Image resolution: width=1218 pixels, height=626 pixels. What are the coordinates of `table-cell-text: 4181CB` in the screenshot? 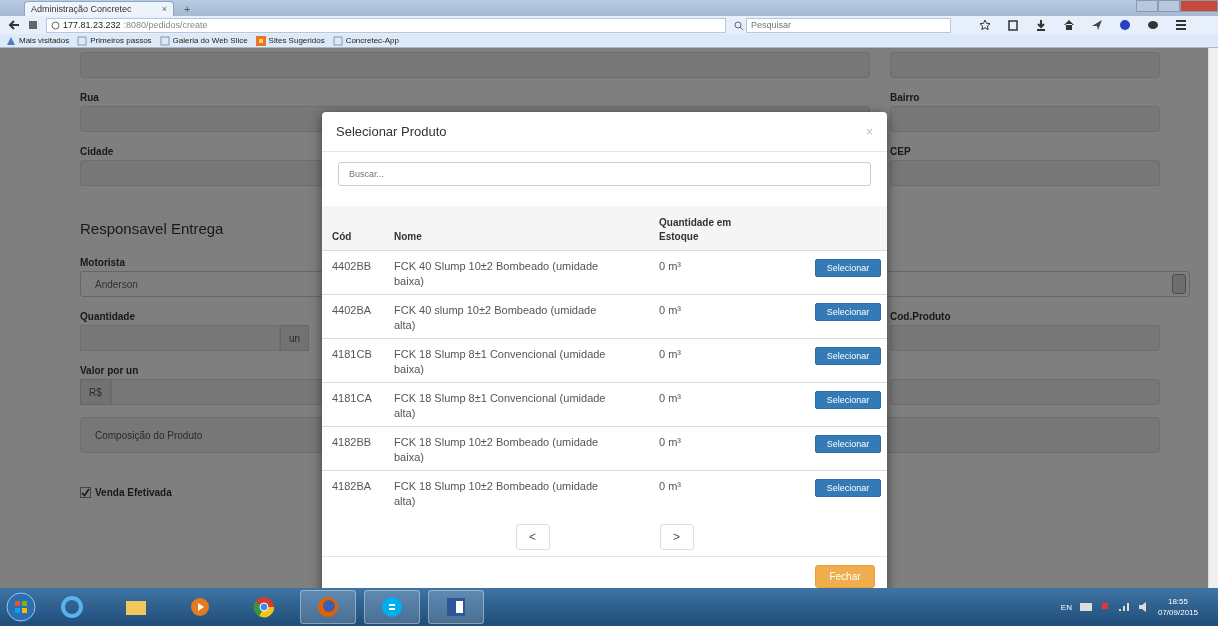 It's located at (352, 354).